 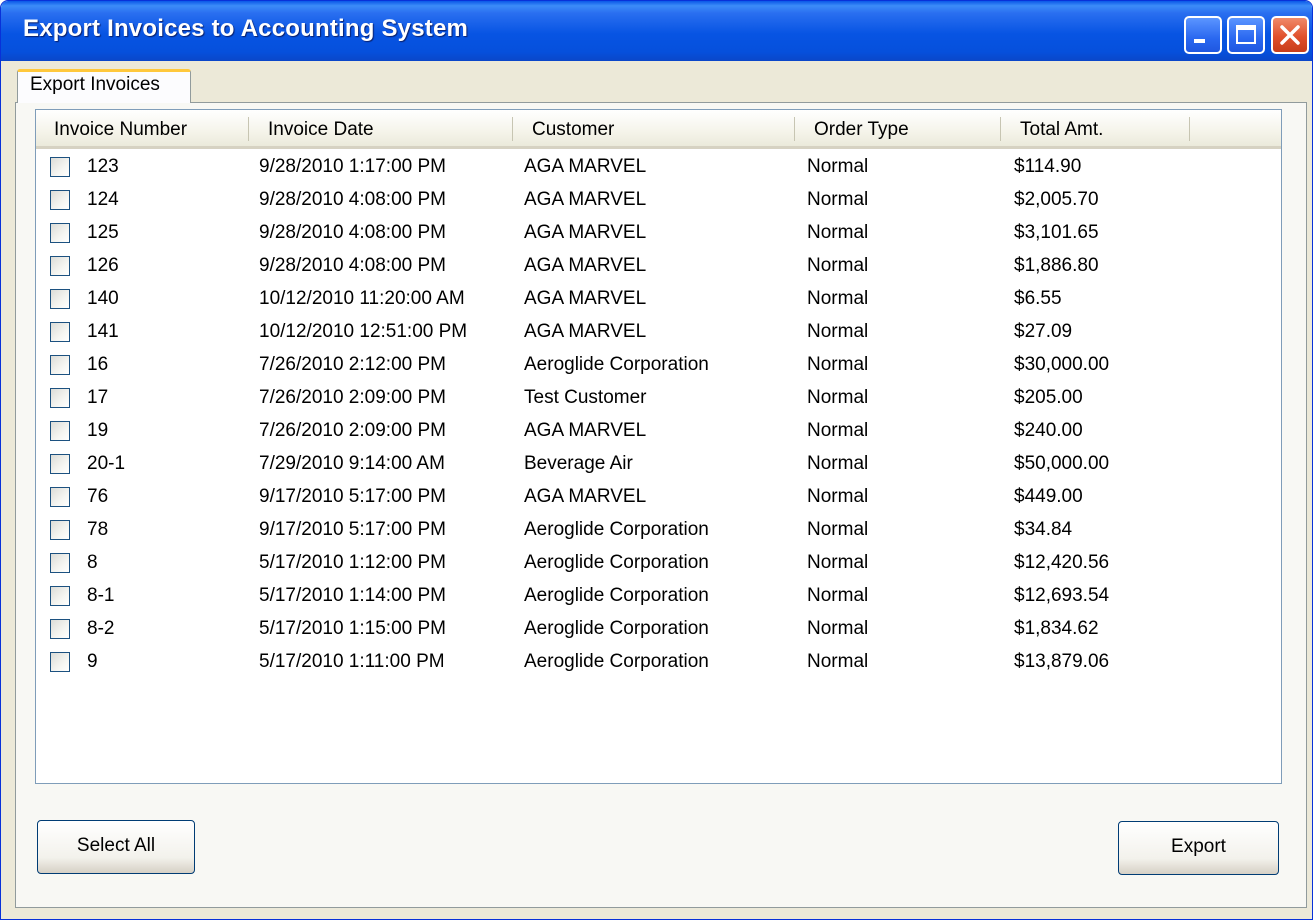 I want to click on invoice-date-cell: 5/17/2010 1:12:00 PM, so click(x=352, y=562).